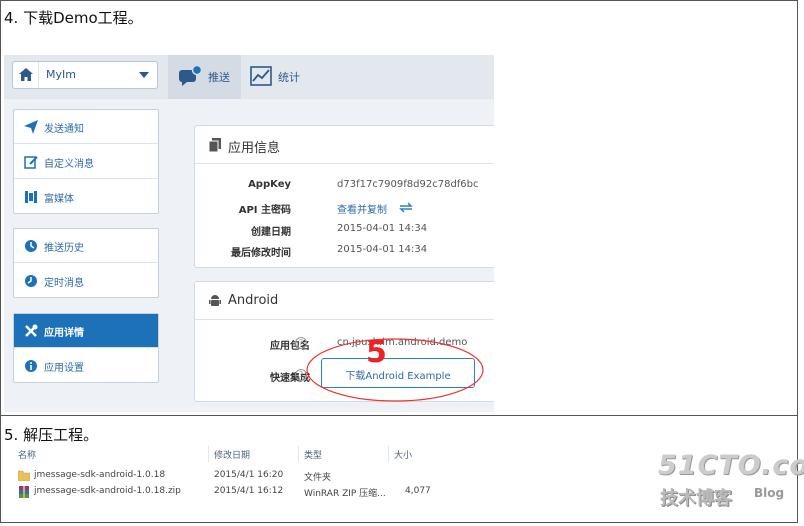 Image resolution: width=804 pixels, height=526 pixels. I want to click on clock-icon, so click(31, 281).